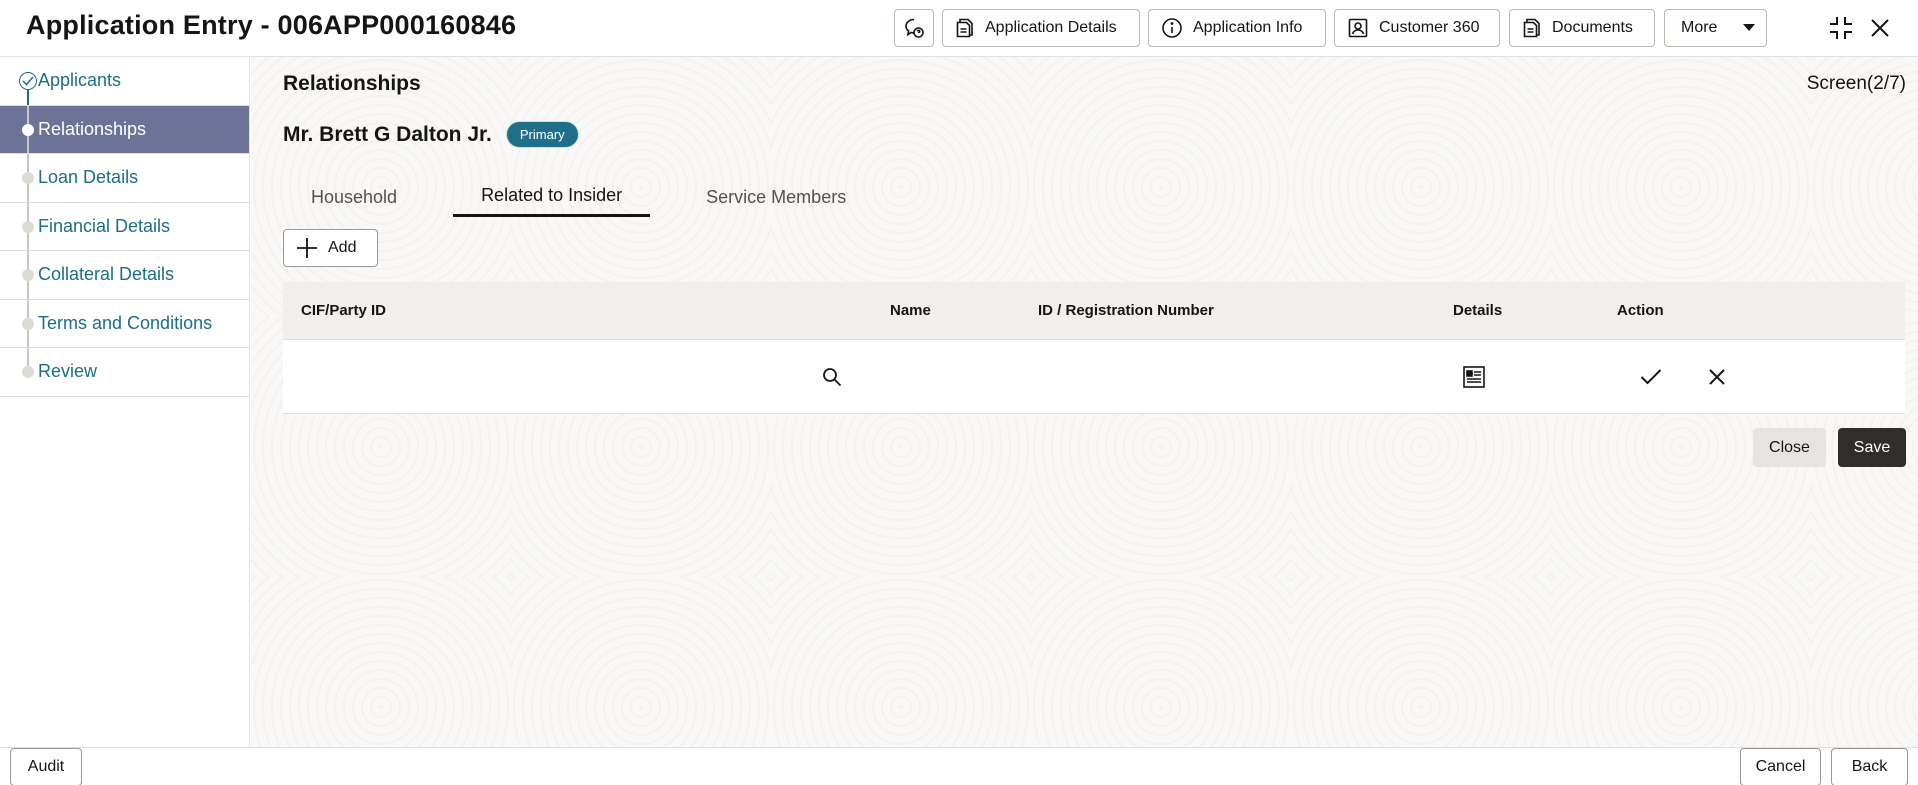  What do you see at coordinates (271, 25) in the screenshot?
I see `page-title: Application Entry - 006APP000160846` at bounding box center [271, 25].